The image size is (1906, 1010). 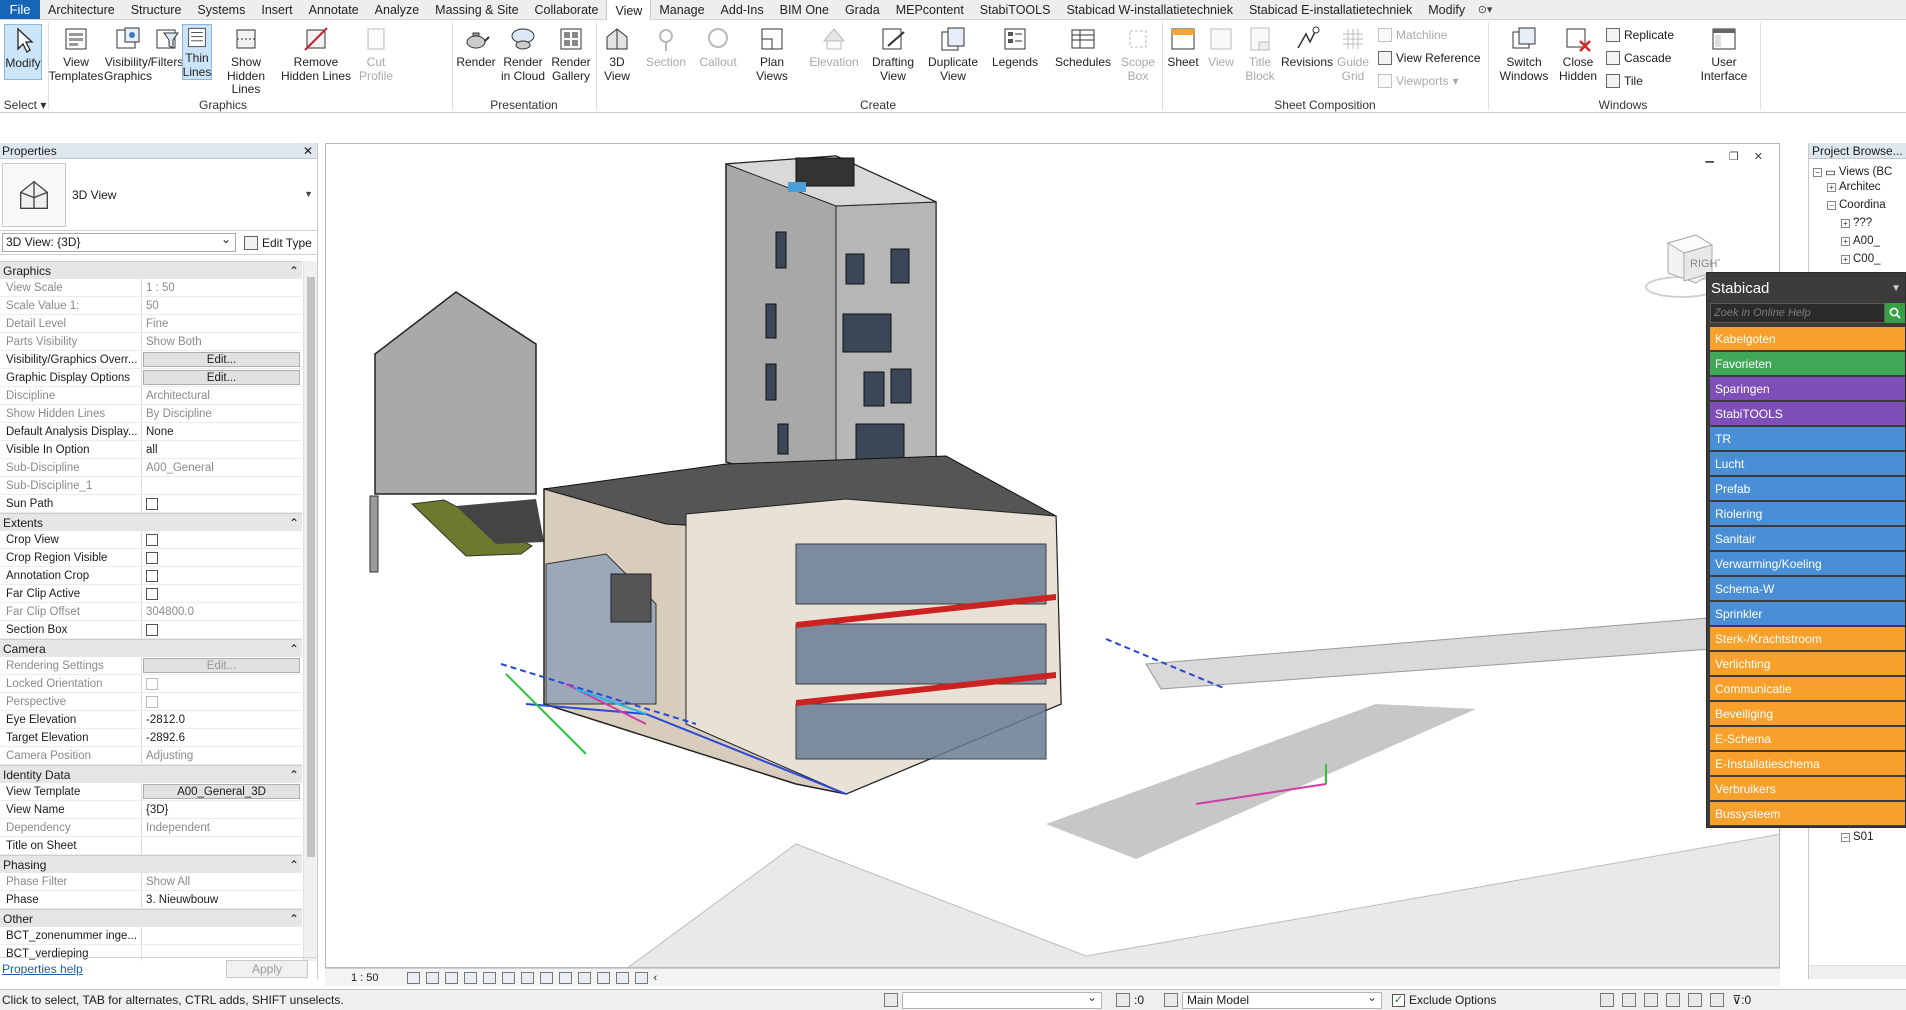 I want to click on collapse-icon: −, so click(x=1845, y=837).